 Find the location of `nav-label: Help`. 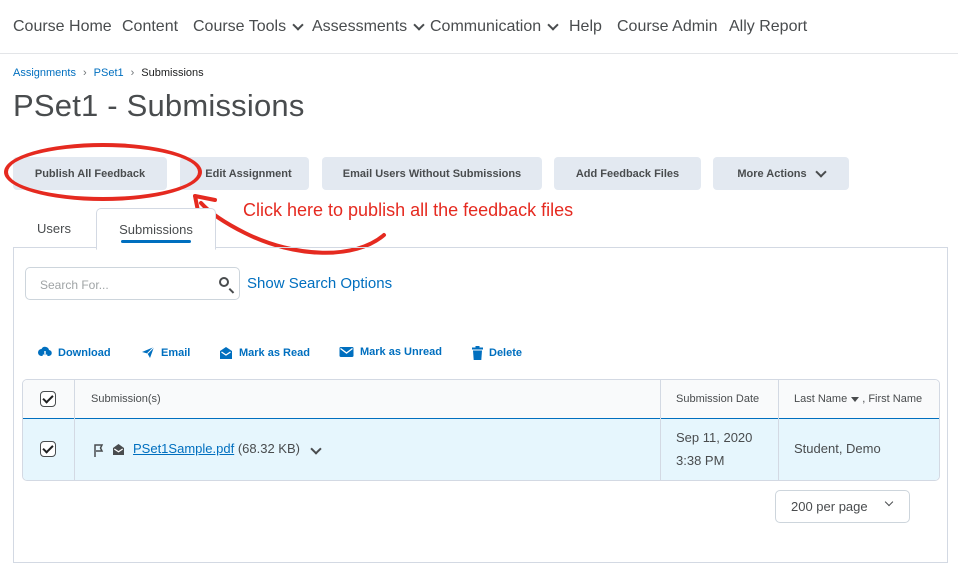

nav-label: Help is located at coordinates (585, 26).